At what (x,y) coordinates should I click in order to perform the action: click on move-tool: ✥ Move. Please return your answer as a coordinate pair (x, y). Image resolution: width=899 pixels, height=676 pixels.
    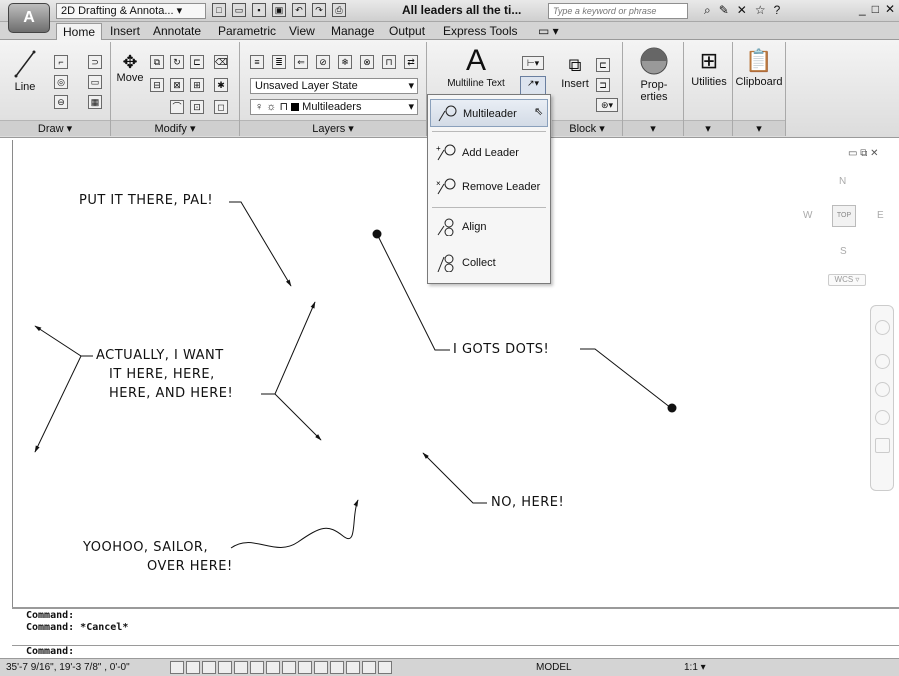
    Looking at the image, I should click on (130, 68).